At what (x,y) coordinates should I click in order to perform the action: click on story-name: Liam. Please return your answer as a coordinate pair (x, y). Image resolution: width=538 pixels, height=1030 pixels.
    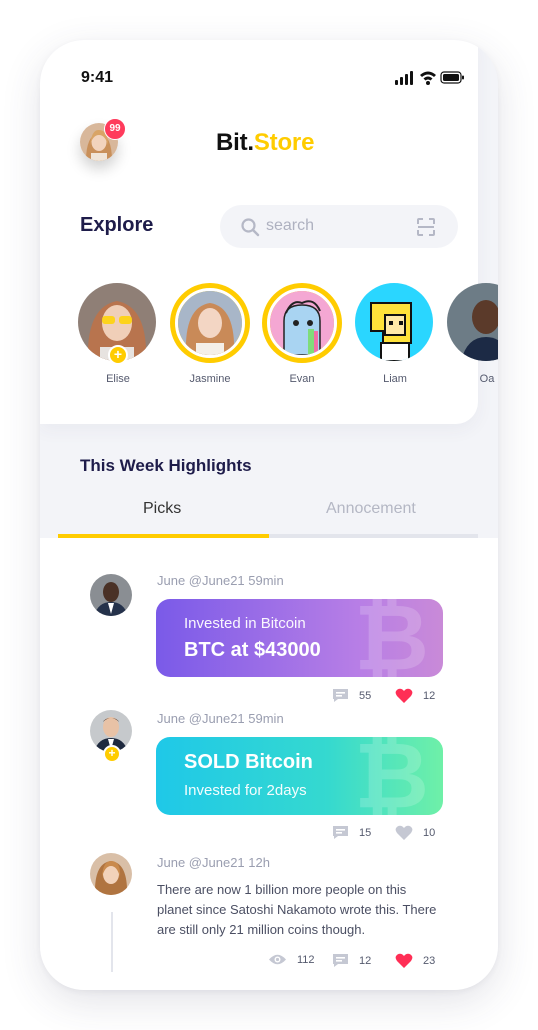
    Looking at the image, I should click on (395, 379).